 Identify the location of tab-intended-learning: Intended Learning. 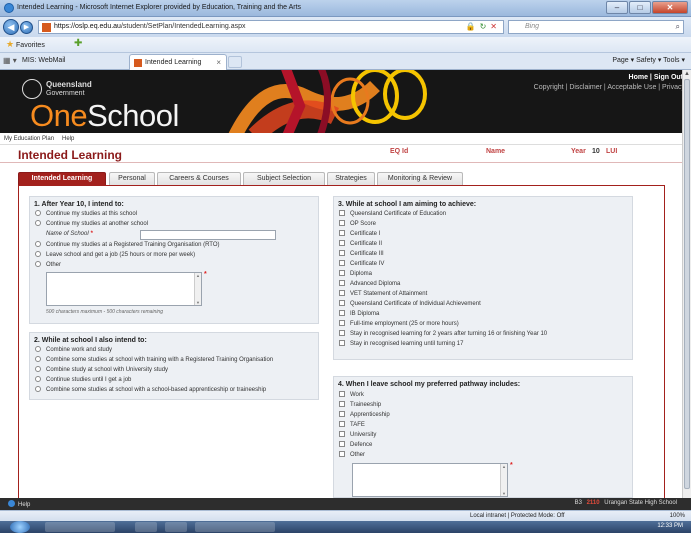
(62, 178).